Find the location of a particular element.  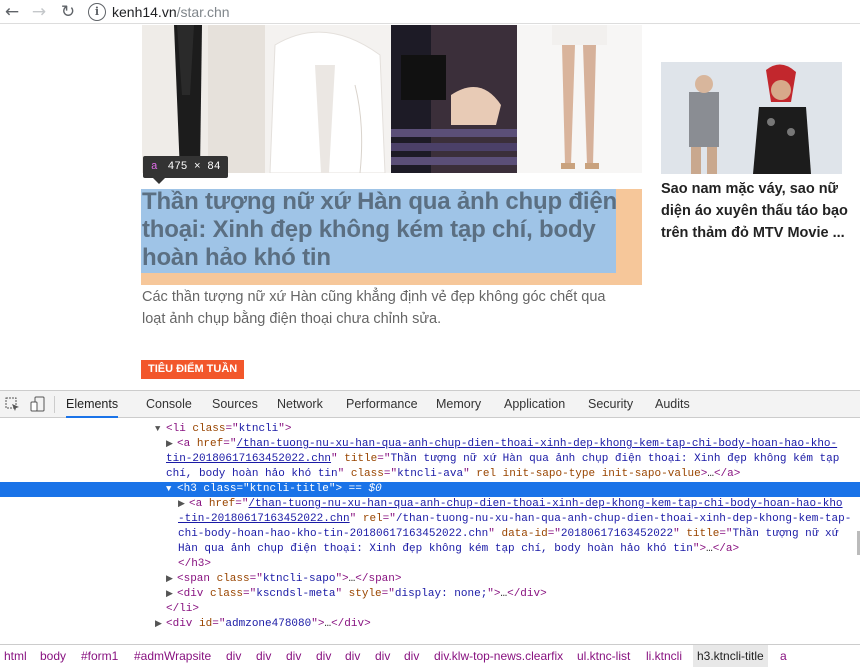

tab-security: Security is located at coordinates (610, 404).